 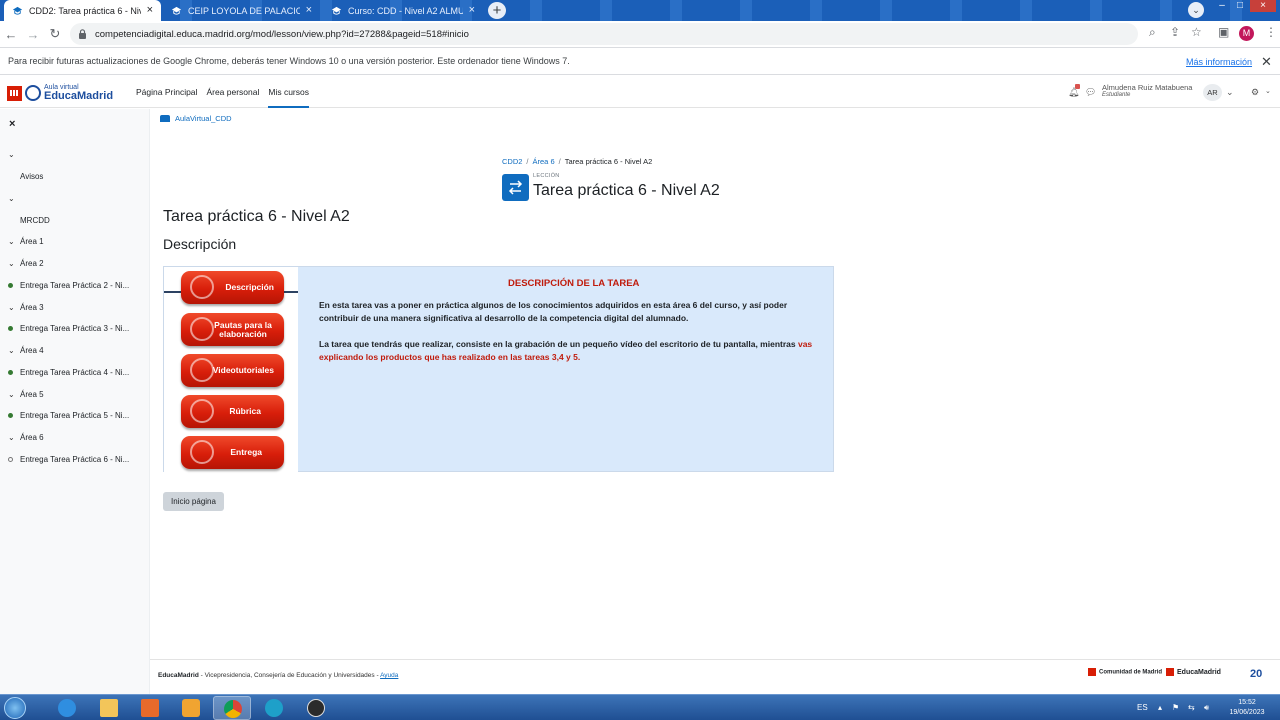 I want to click on forward-arrow-icon: →, so click(x=33, y=34).